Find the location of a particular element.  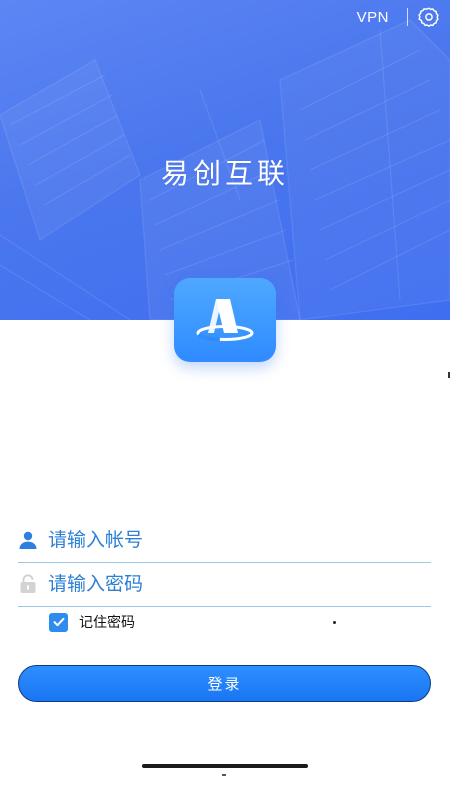

remember-checkbox is located at coordinates (58, 622).